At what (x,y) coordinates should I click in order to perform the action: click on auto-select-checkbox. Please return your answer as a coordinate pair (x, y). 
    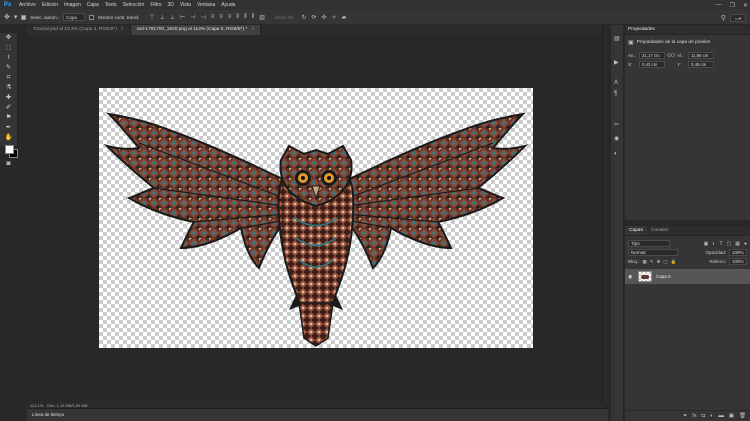
    Looking at the image, I should click on (24, 17).